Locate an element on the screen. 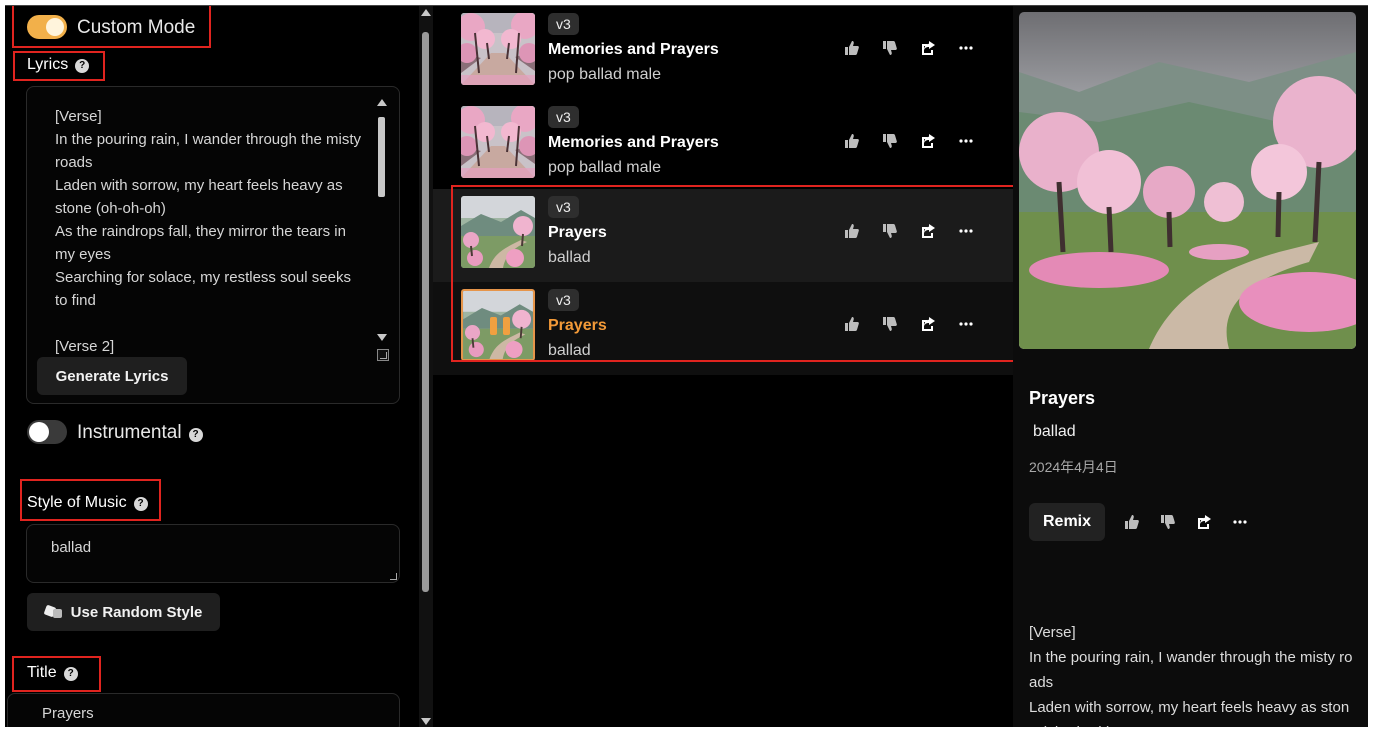  generate-lyrics-button: Generate Lyrics is located at coordinates (112, 376).